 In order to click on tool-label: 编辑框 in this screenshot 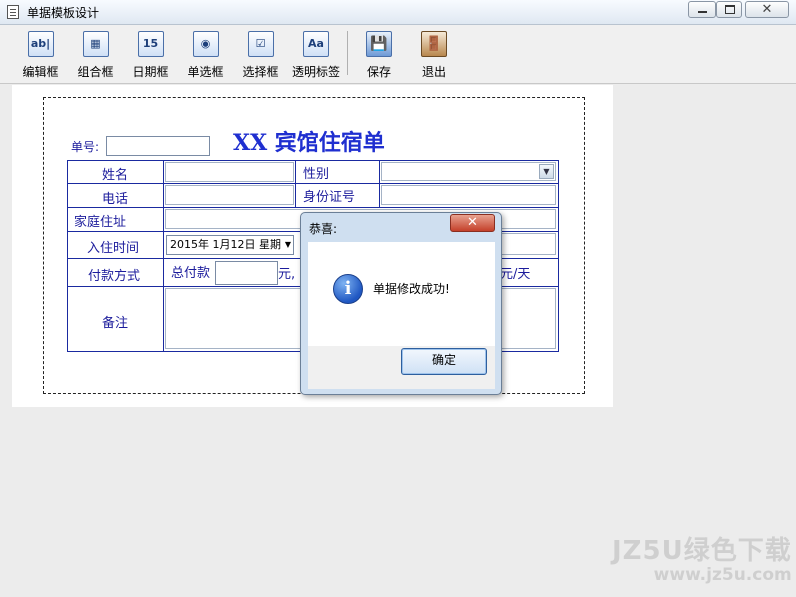, I will do `click(40, 72)`.